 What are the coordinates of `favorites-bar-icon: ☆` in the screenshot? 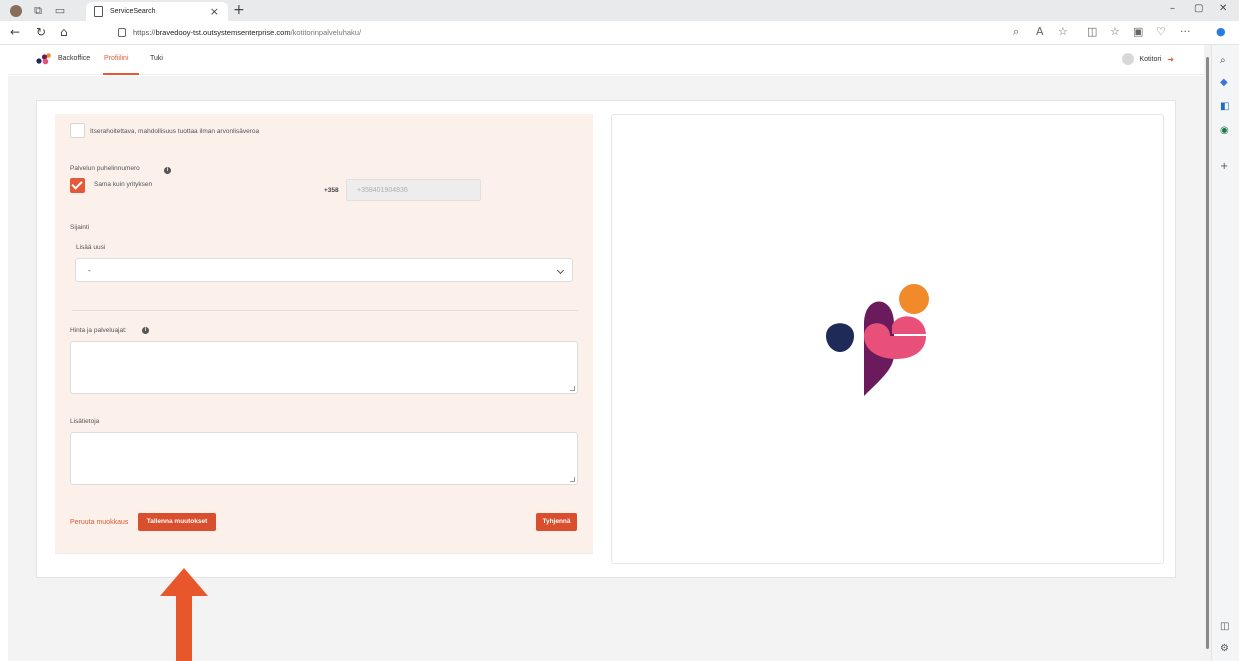 It's located at (1115, 31).